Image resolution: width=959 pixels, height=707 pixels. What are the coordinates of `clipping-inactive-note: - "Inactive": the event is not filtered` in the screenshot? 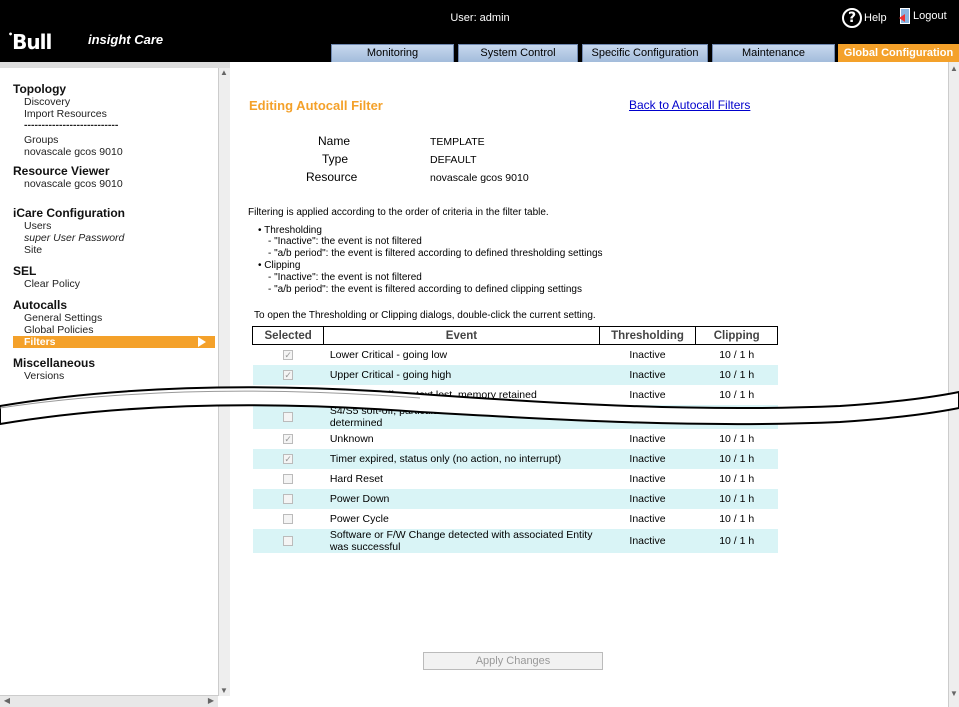 It's located at (345, 277).